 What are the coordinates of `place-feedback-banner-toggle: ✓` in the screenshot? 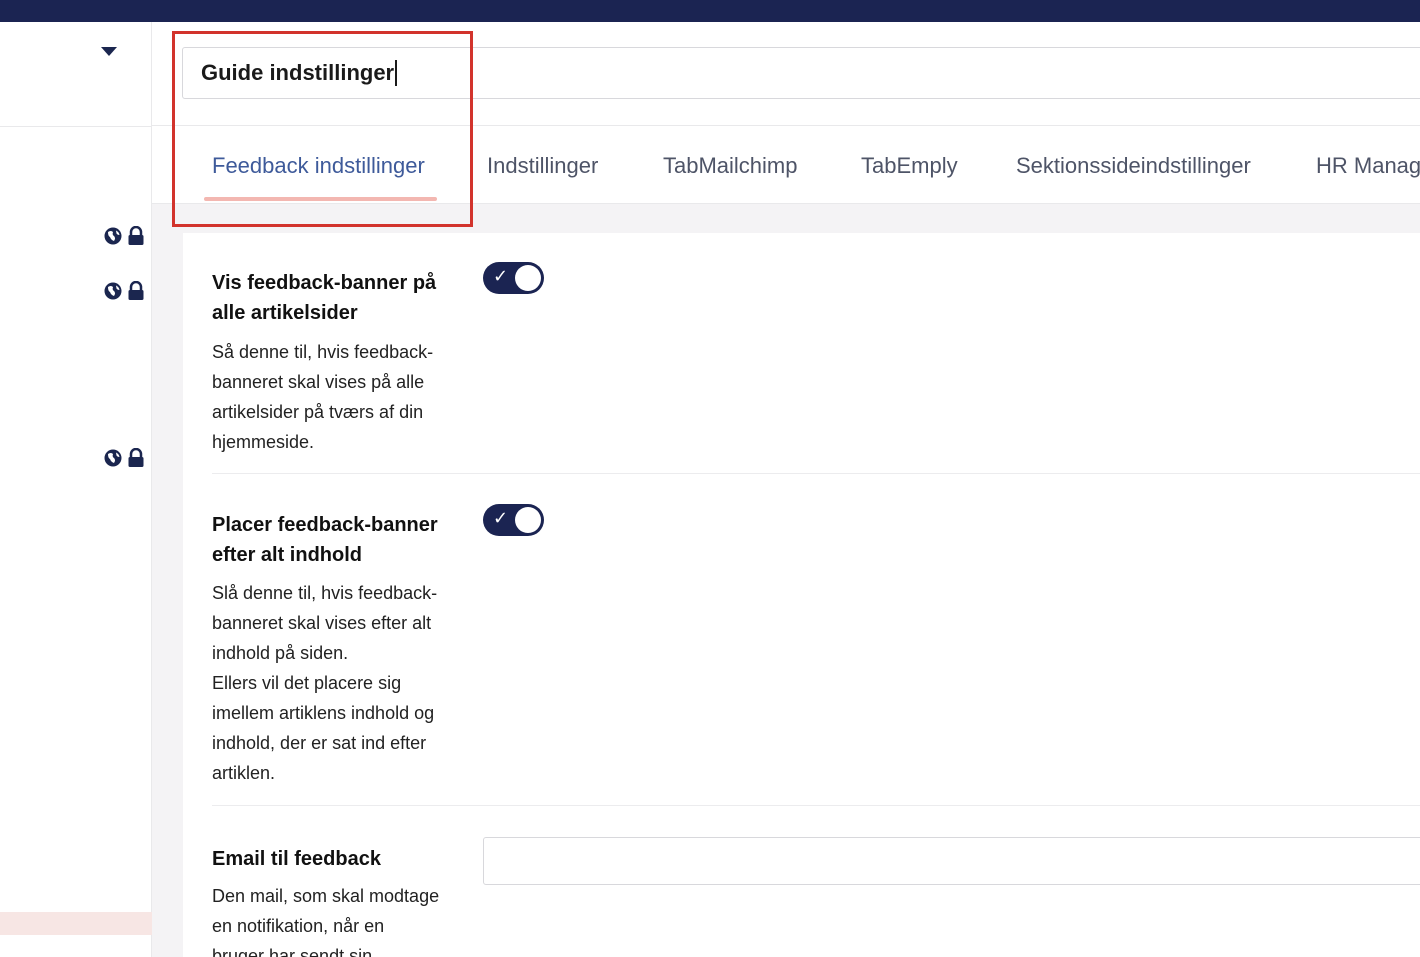 It's located at (513, 520).